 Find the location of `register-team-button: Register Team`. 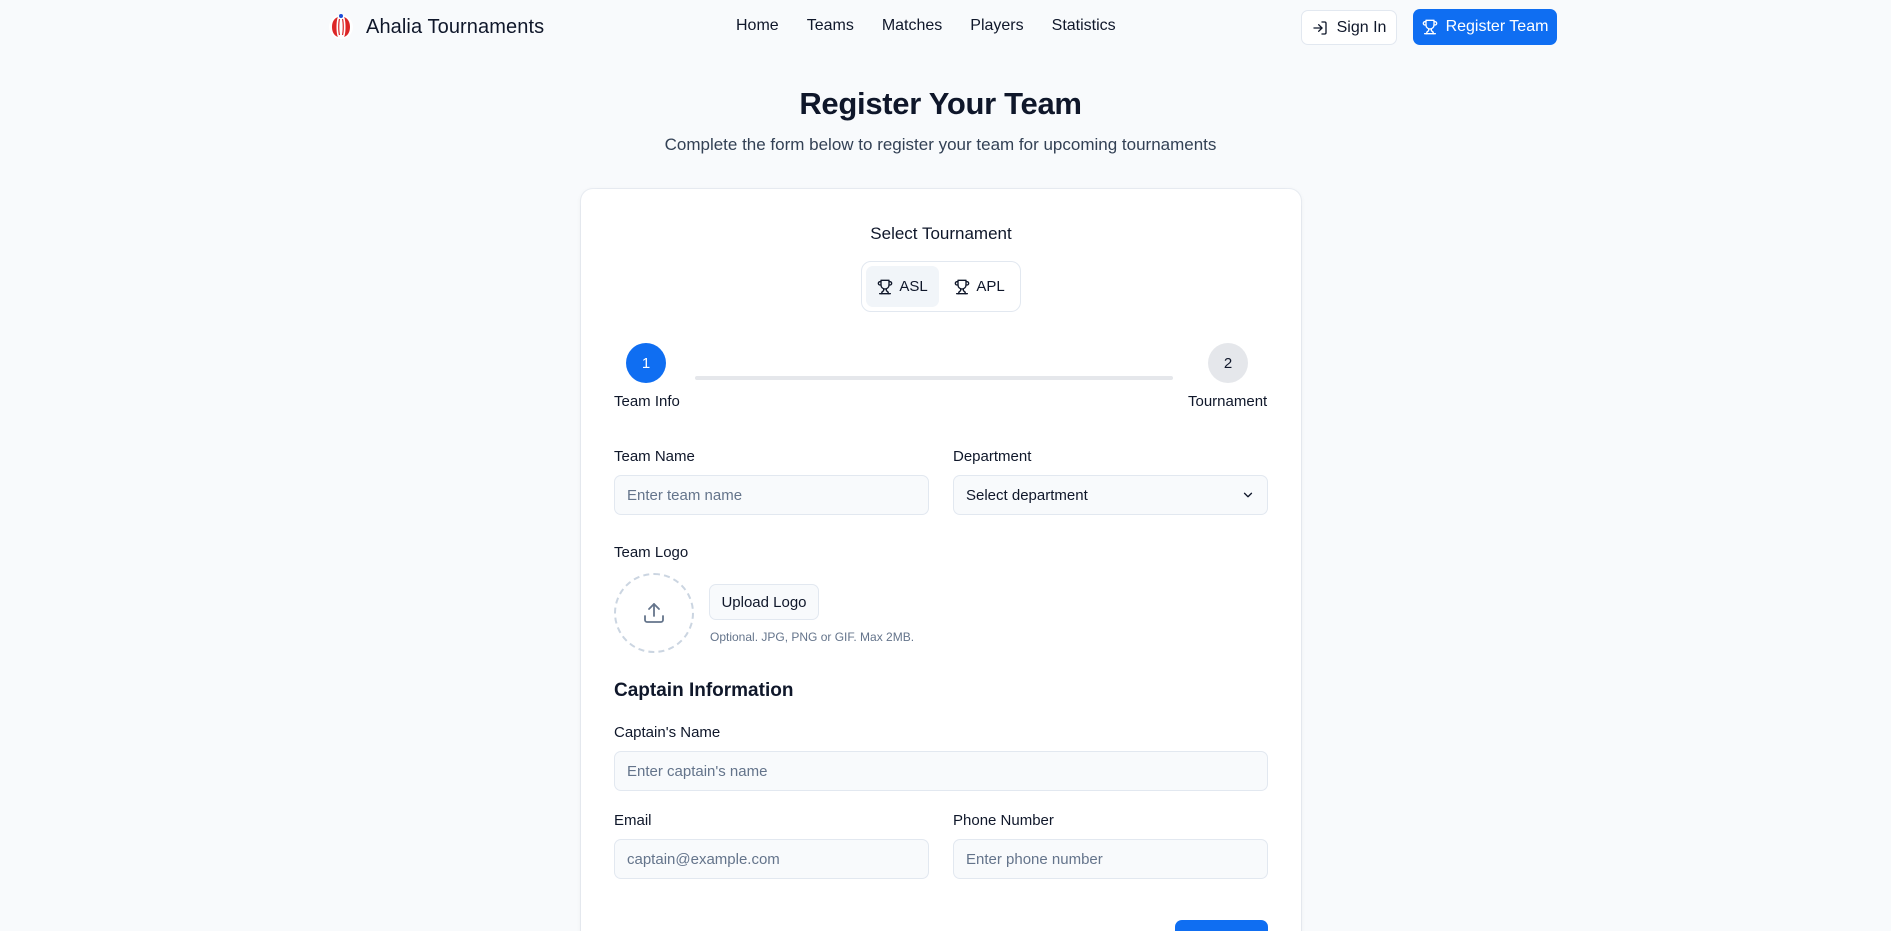

register-team-button: Register Team is located at coordinates (1485, 27).